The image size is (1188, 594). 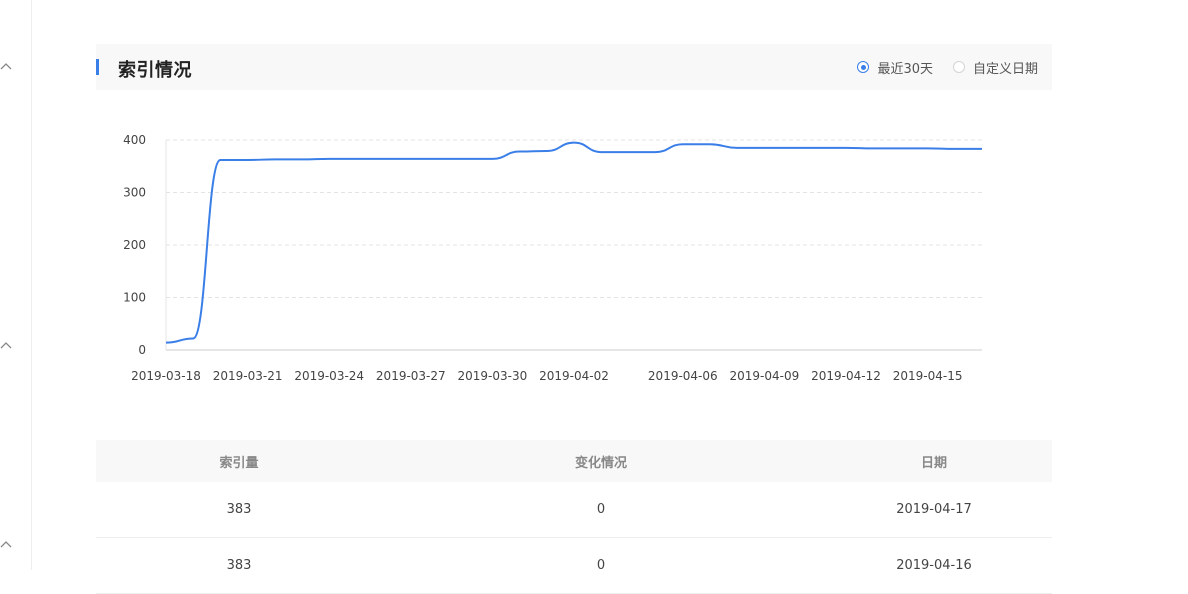 I want to click on section-title: 索引情况, so click(x=155, y=70).